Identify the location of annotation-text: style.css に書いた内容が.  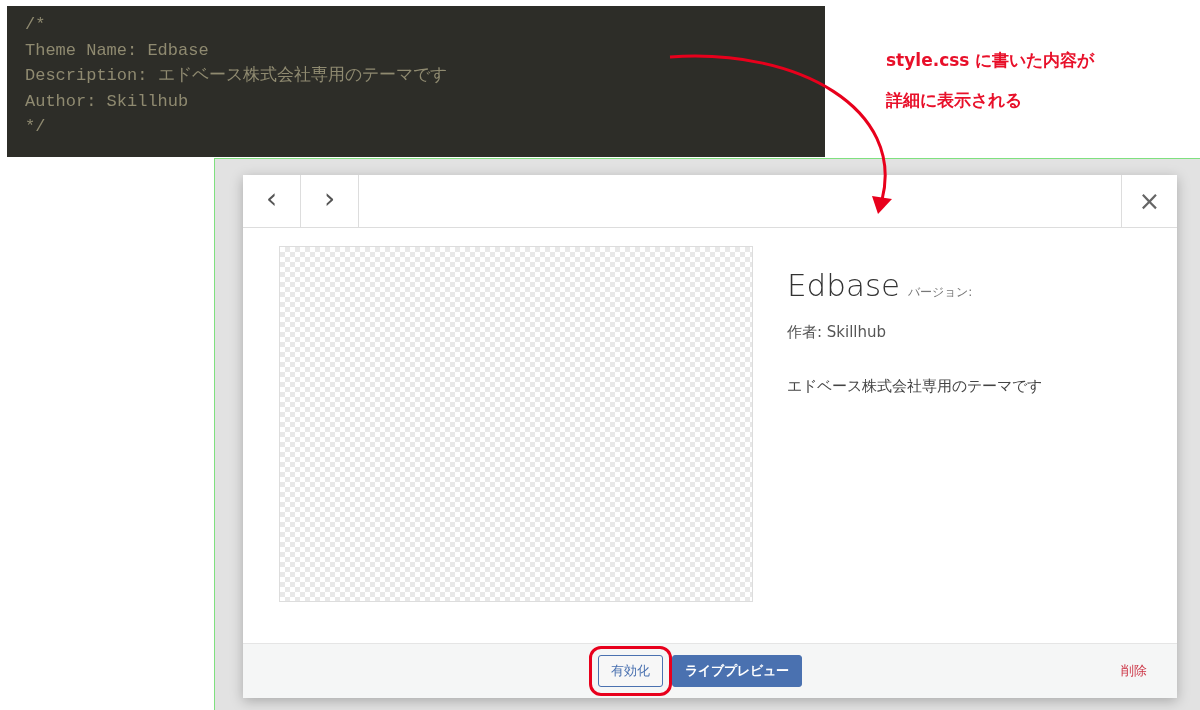
(990, 60).